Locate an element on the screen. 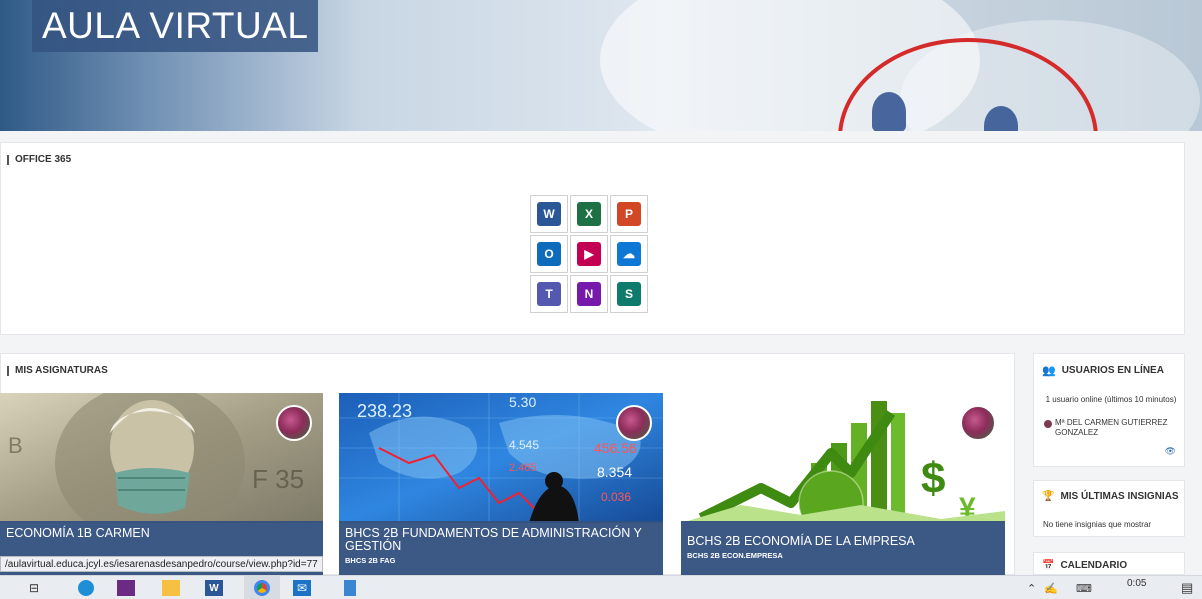 The height and width of the screenshot is (599, 1202). courses-title-text: MIS ASIGNATURAS is located at coordinates (61, 370).